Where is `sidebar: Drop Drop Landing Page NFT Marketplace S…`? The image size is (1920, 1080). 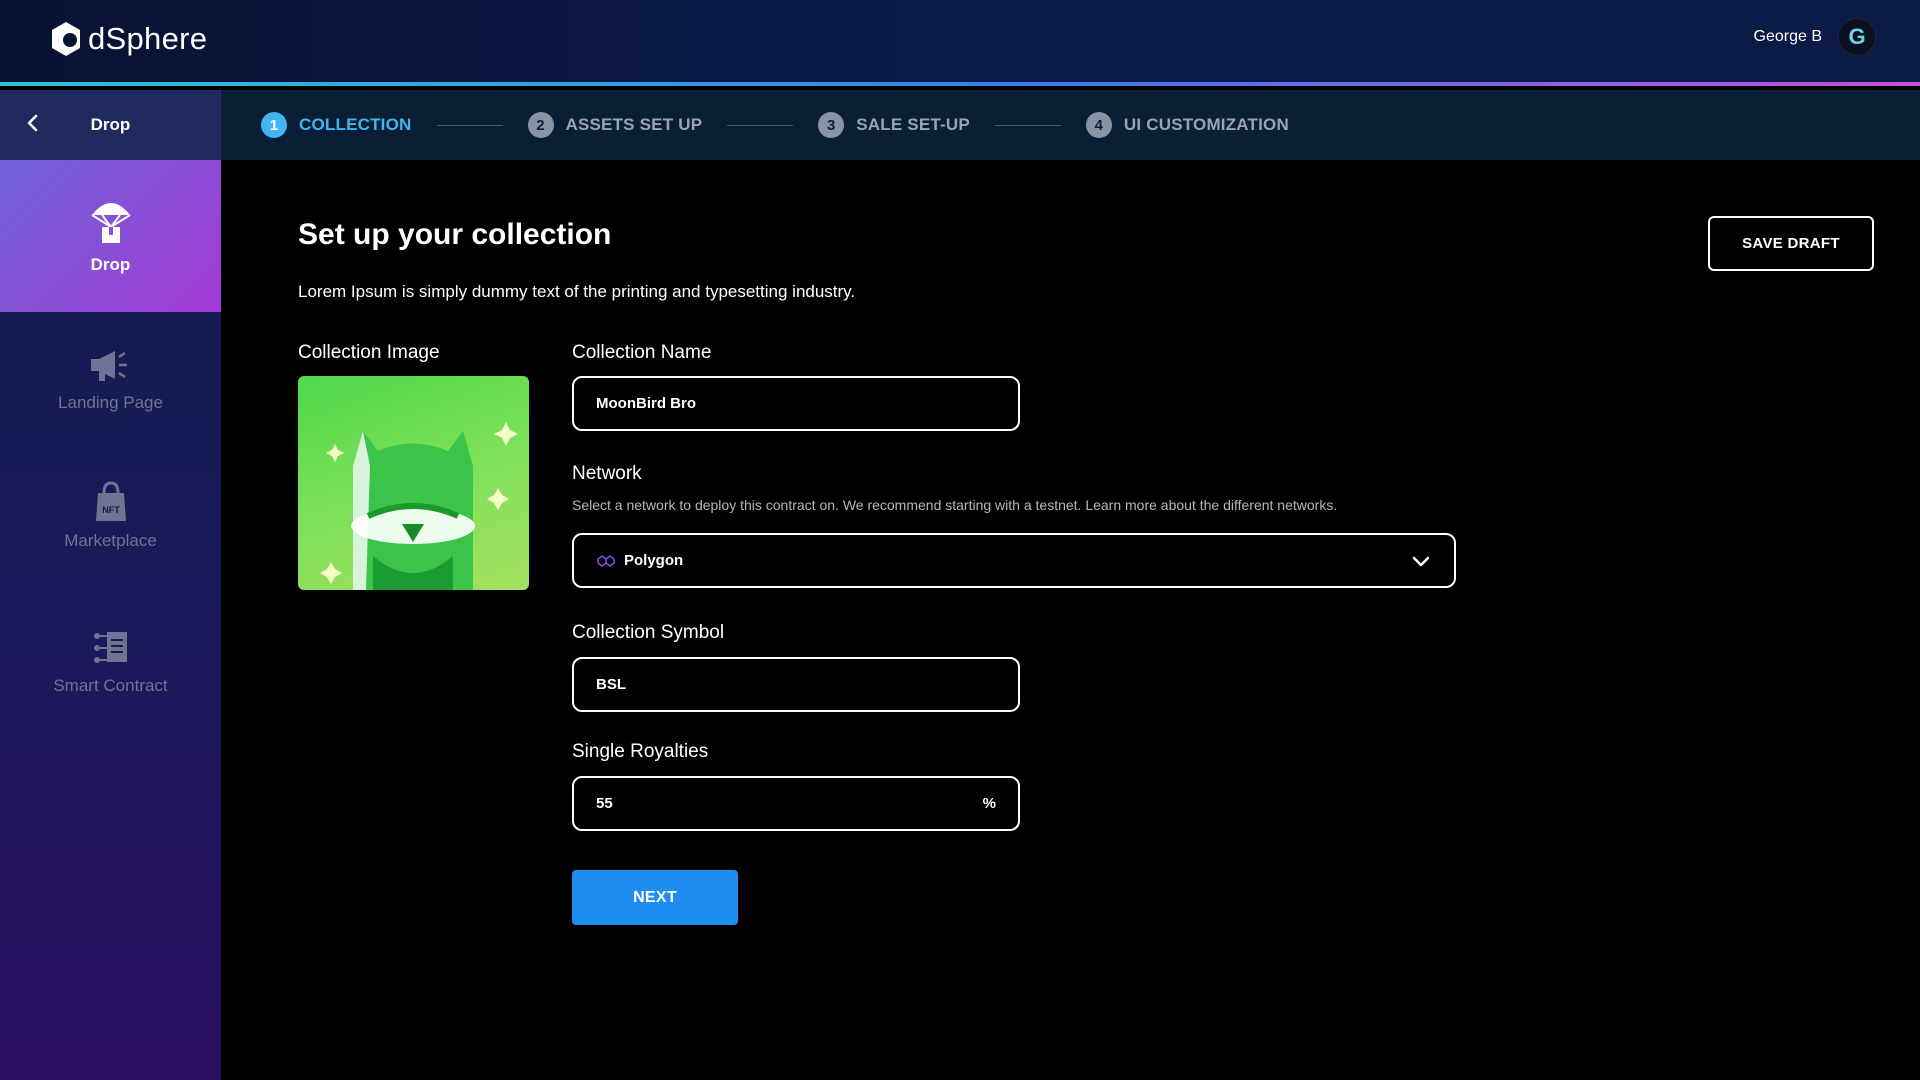 sidebar: Drop Drop Landing Page NFT Marketplace S… is located at coordinates (110, 585).